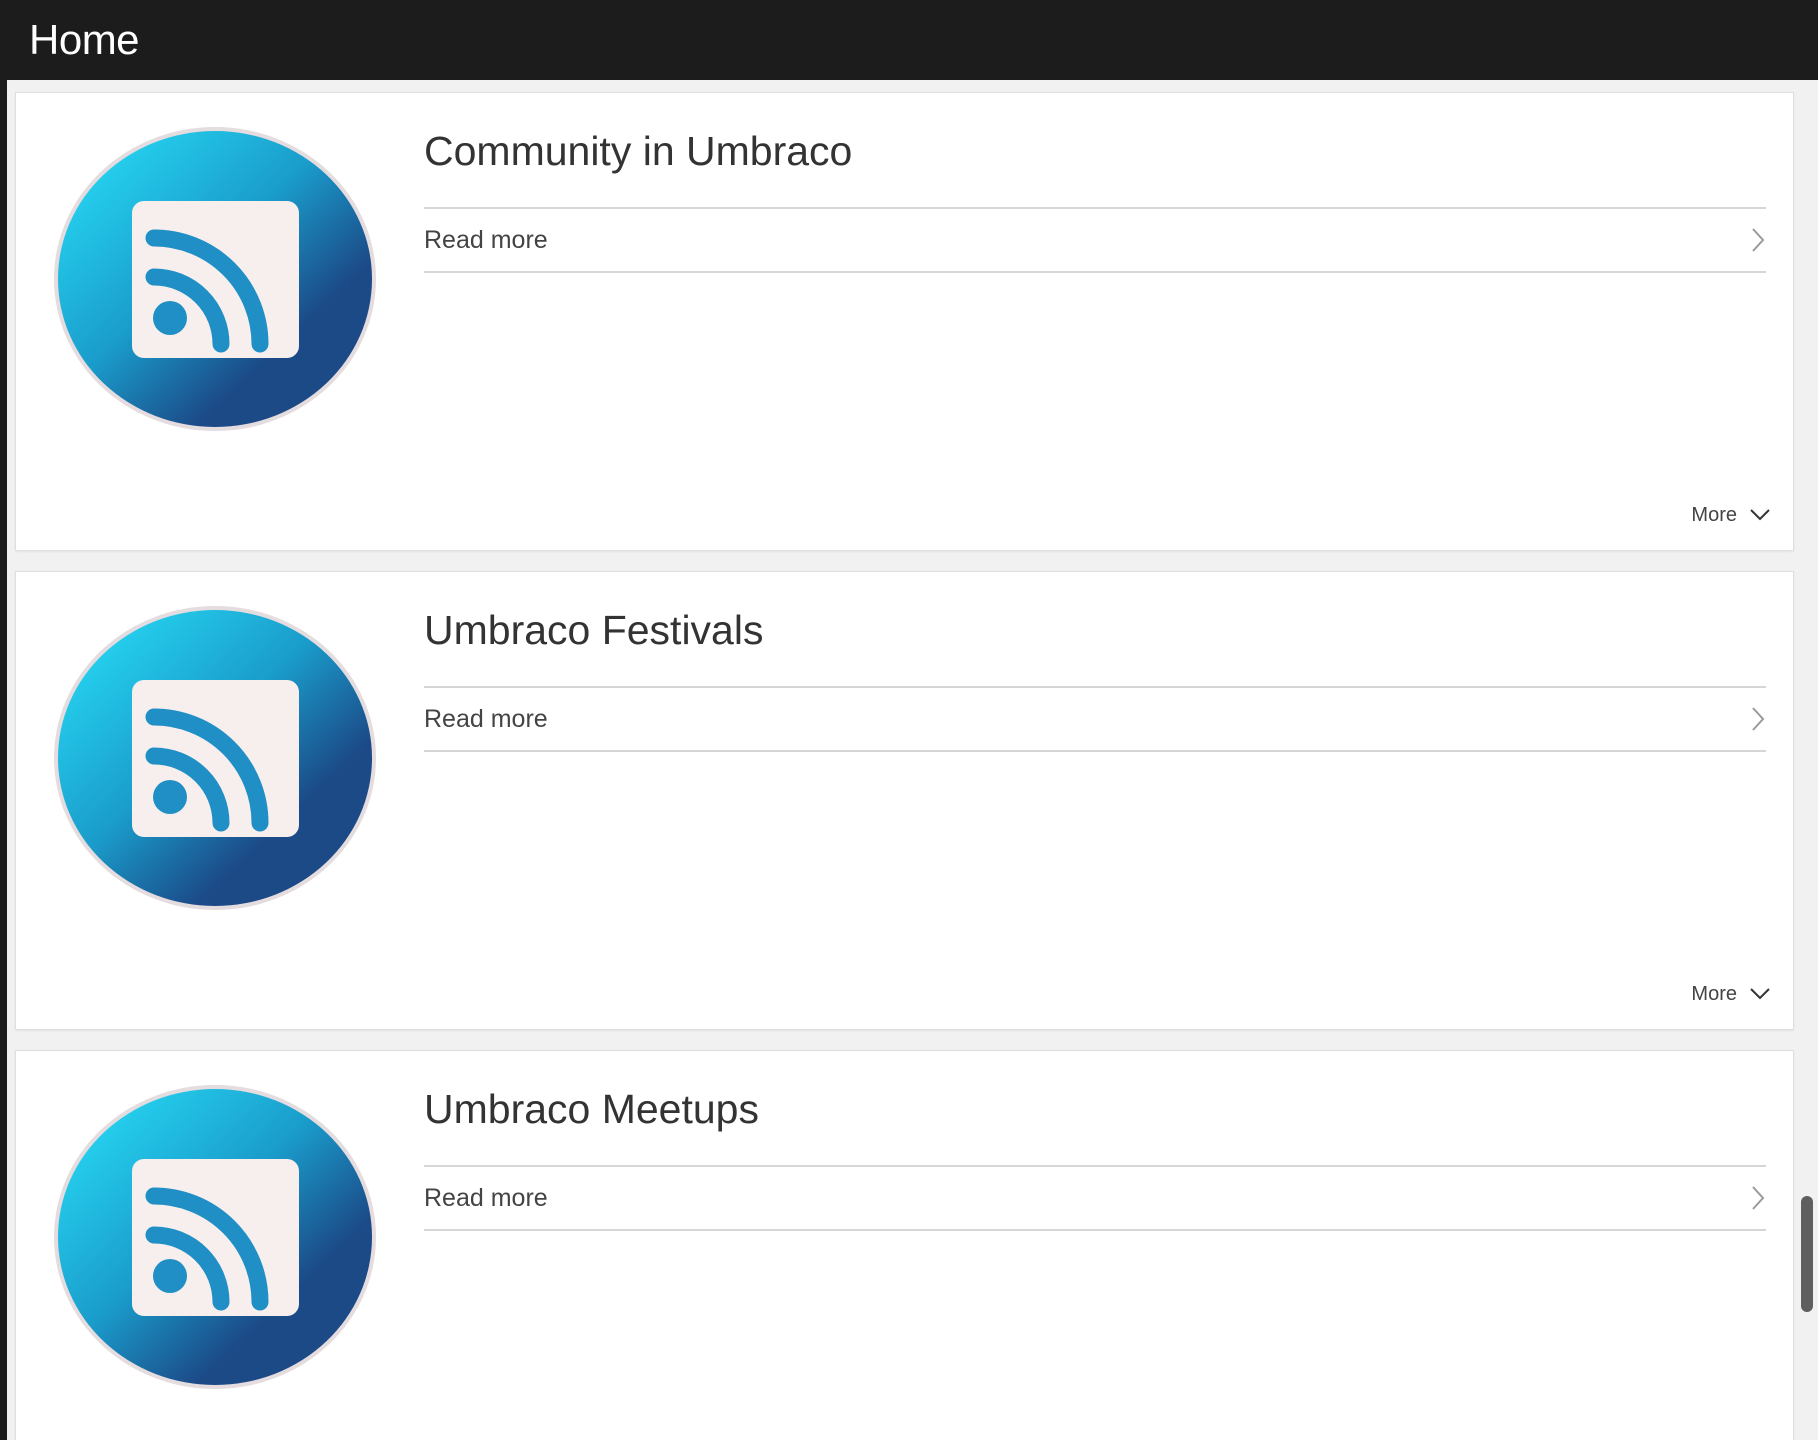 The image size is (1818, 1440). What do you see at coordinates (591, 1109) in the screenshot?
I see `card-title: Umbraco Meetups` at bounding box center [591, 1109].